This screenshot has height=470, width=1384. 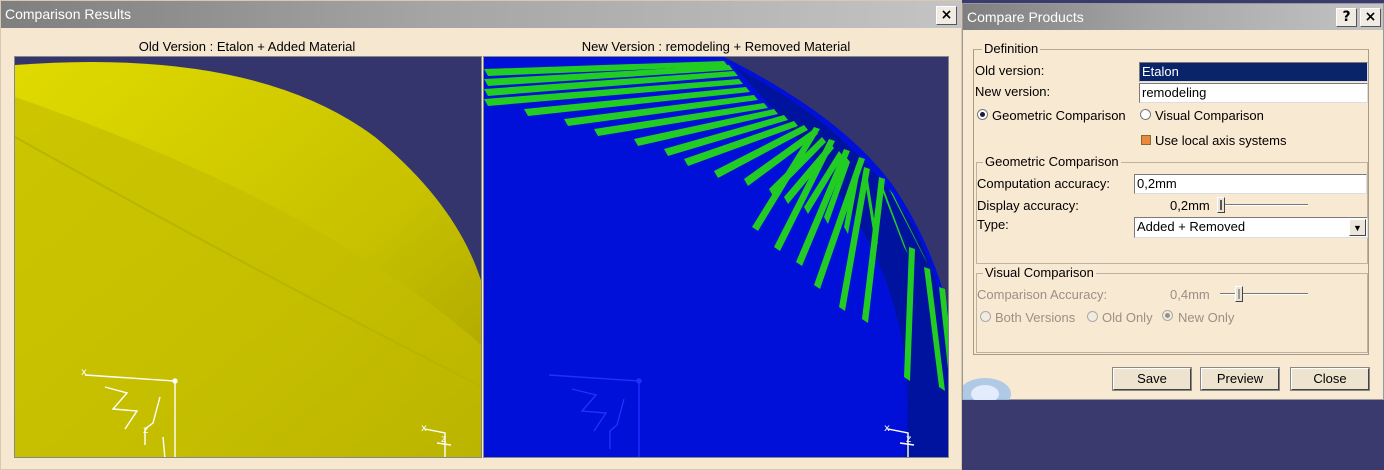 I want to click on display-accuracy-slider-track, so click(x=1263, y=205).